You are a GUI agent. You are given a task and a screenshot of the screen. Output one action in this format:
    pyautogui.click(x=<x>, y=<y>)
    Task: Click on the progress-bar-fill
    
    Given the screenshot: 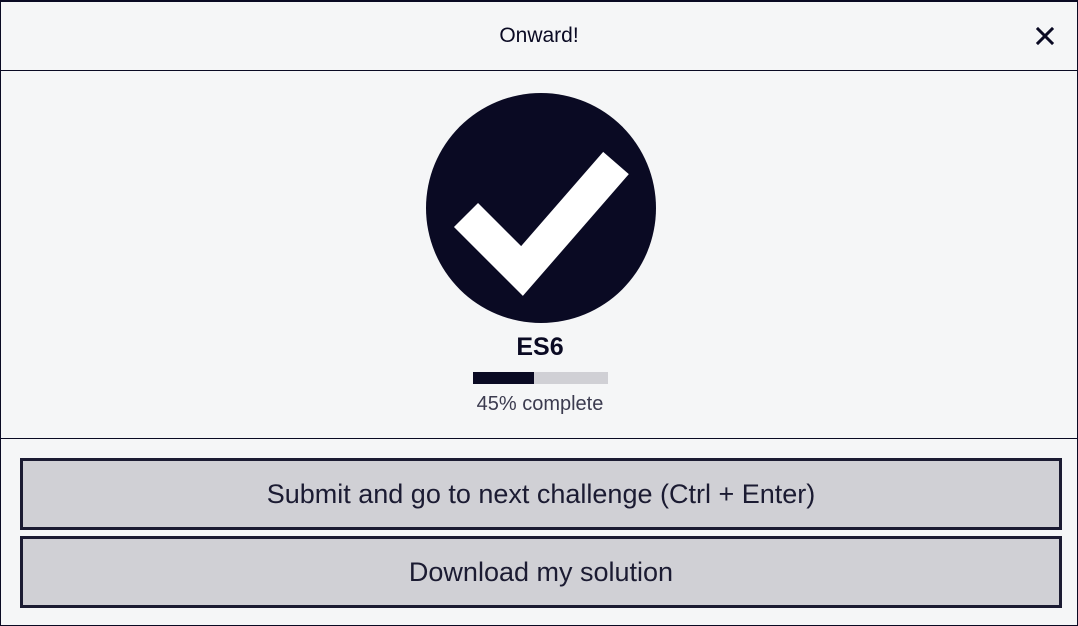 What is the action you would take?
    pyautogui.click(x=503, y=378)
    